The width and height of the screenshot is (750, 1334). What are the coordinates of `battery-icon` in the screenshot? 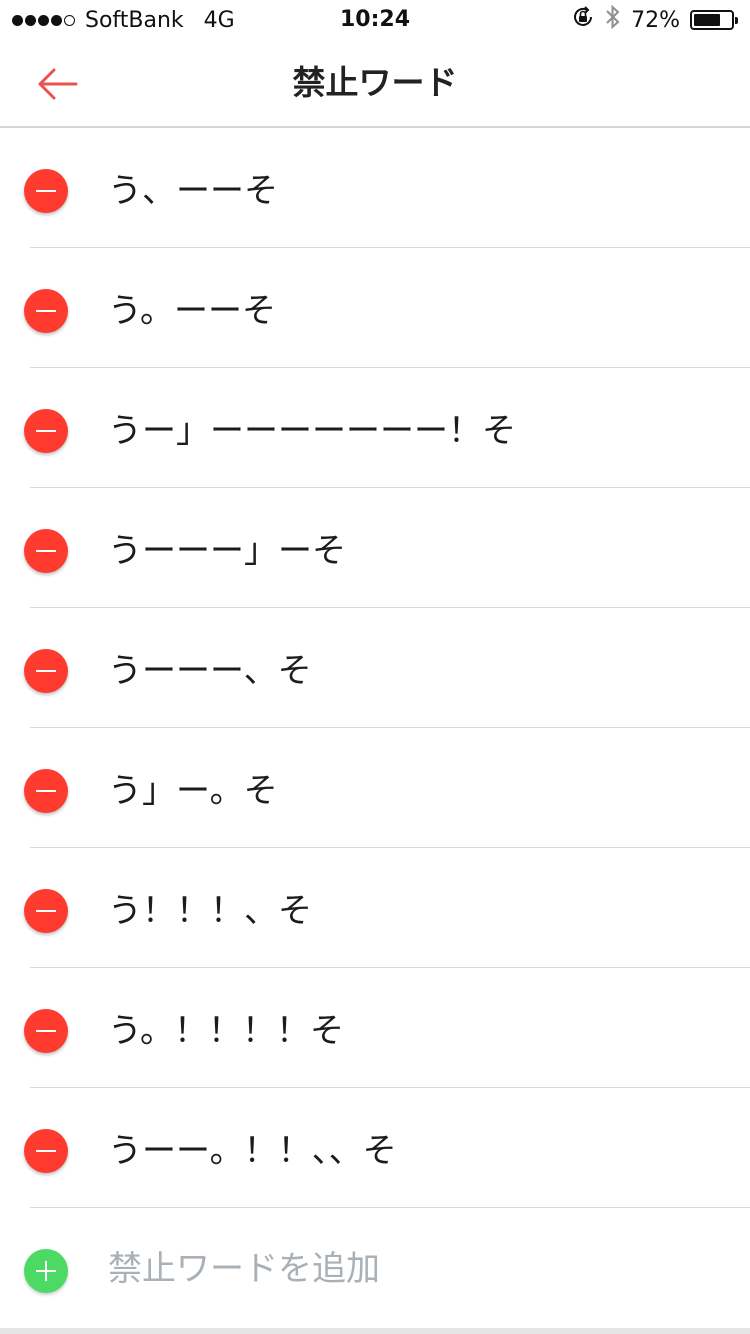 It's located at (714, 20).